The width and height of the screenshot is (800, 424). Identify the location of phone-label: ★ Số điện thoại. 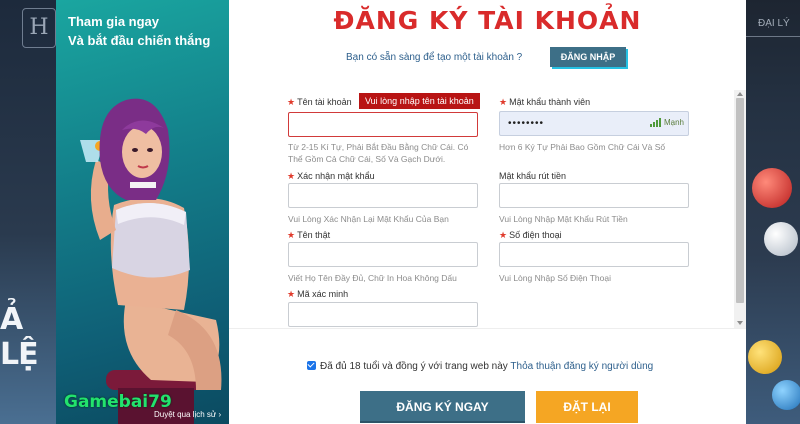
(530, 235).